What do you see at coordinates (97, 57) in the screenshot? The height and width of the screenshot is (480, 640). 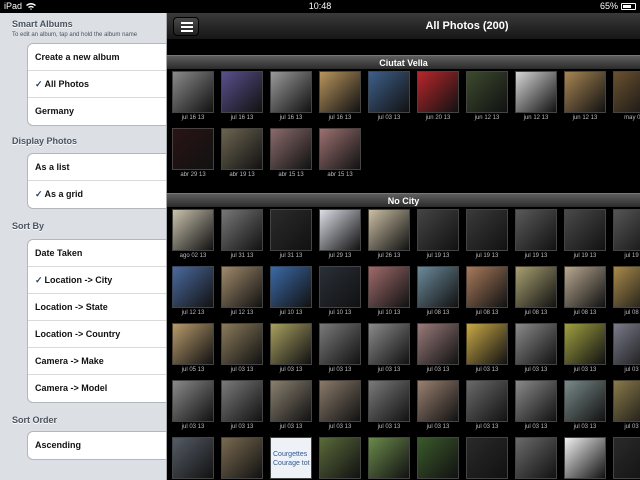 I see `album-create: Create a new album` at bounding box center [97, 57].